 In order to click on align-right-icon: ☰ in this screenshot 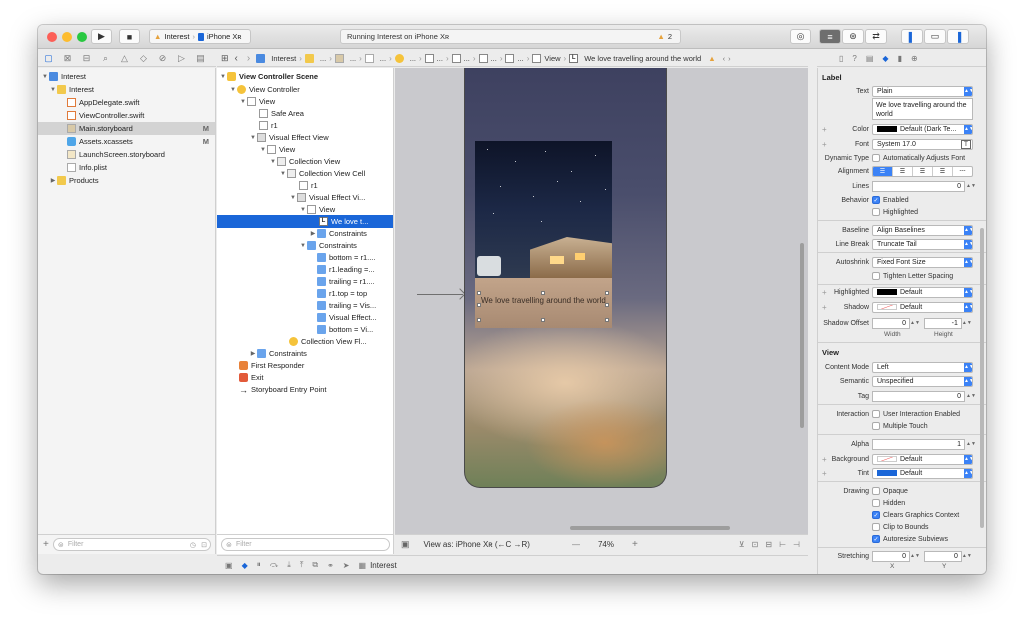, I will do `click(923, 171)`.